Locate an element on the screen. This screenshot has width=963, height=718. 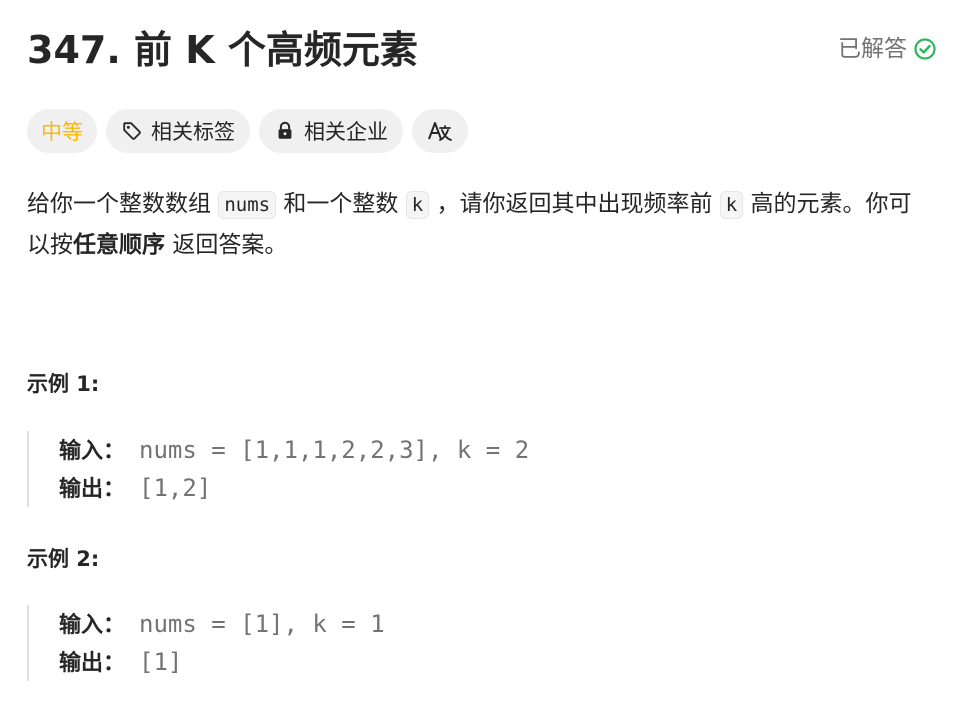
example-input-line: 输入： nums = [1], k = 1 is located at coordinates (494, 624).